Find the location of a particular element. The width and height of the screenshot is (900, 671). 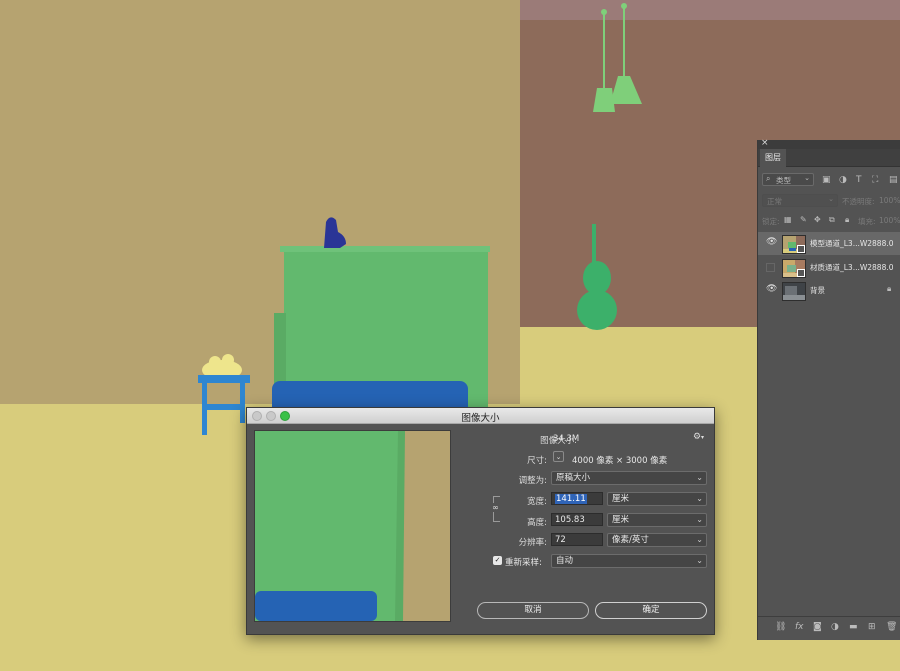

smart-object-filter-icon: ▤ is located at coordinates (893, 180).